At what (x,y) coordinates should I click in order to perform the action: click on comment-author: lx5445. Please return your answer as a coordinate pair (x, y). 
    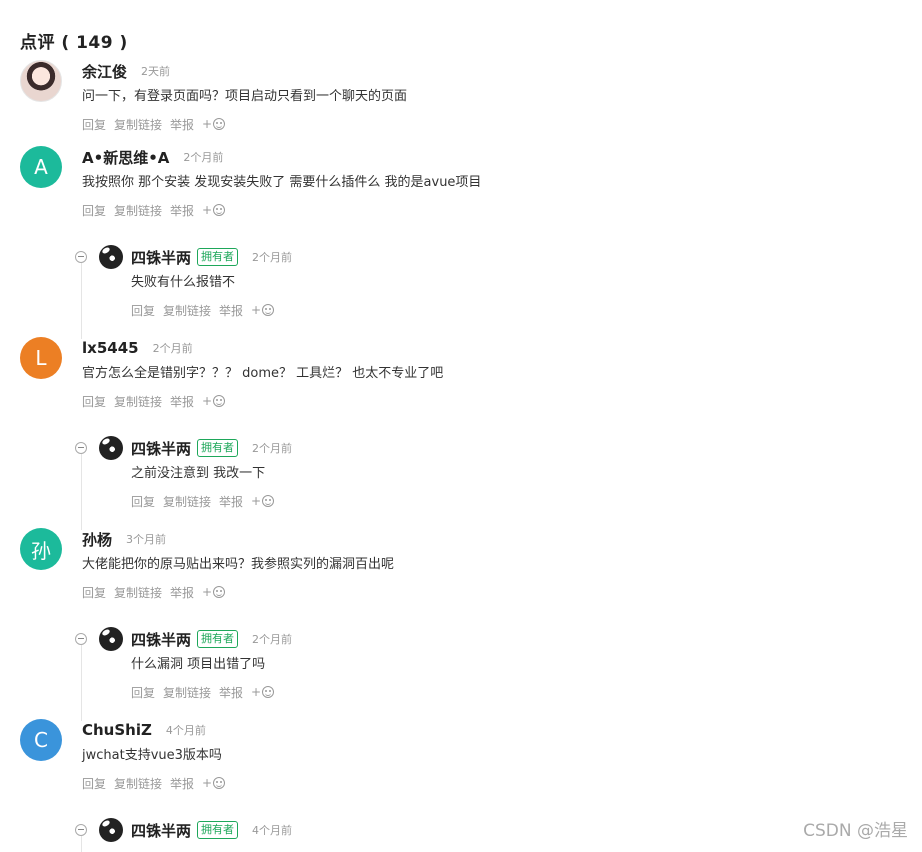
    Looking at the image, I should click on (110, 348).